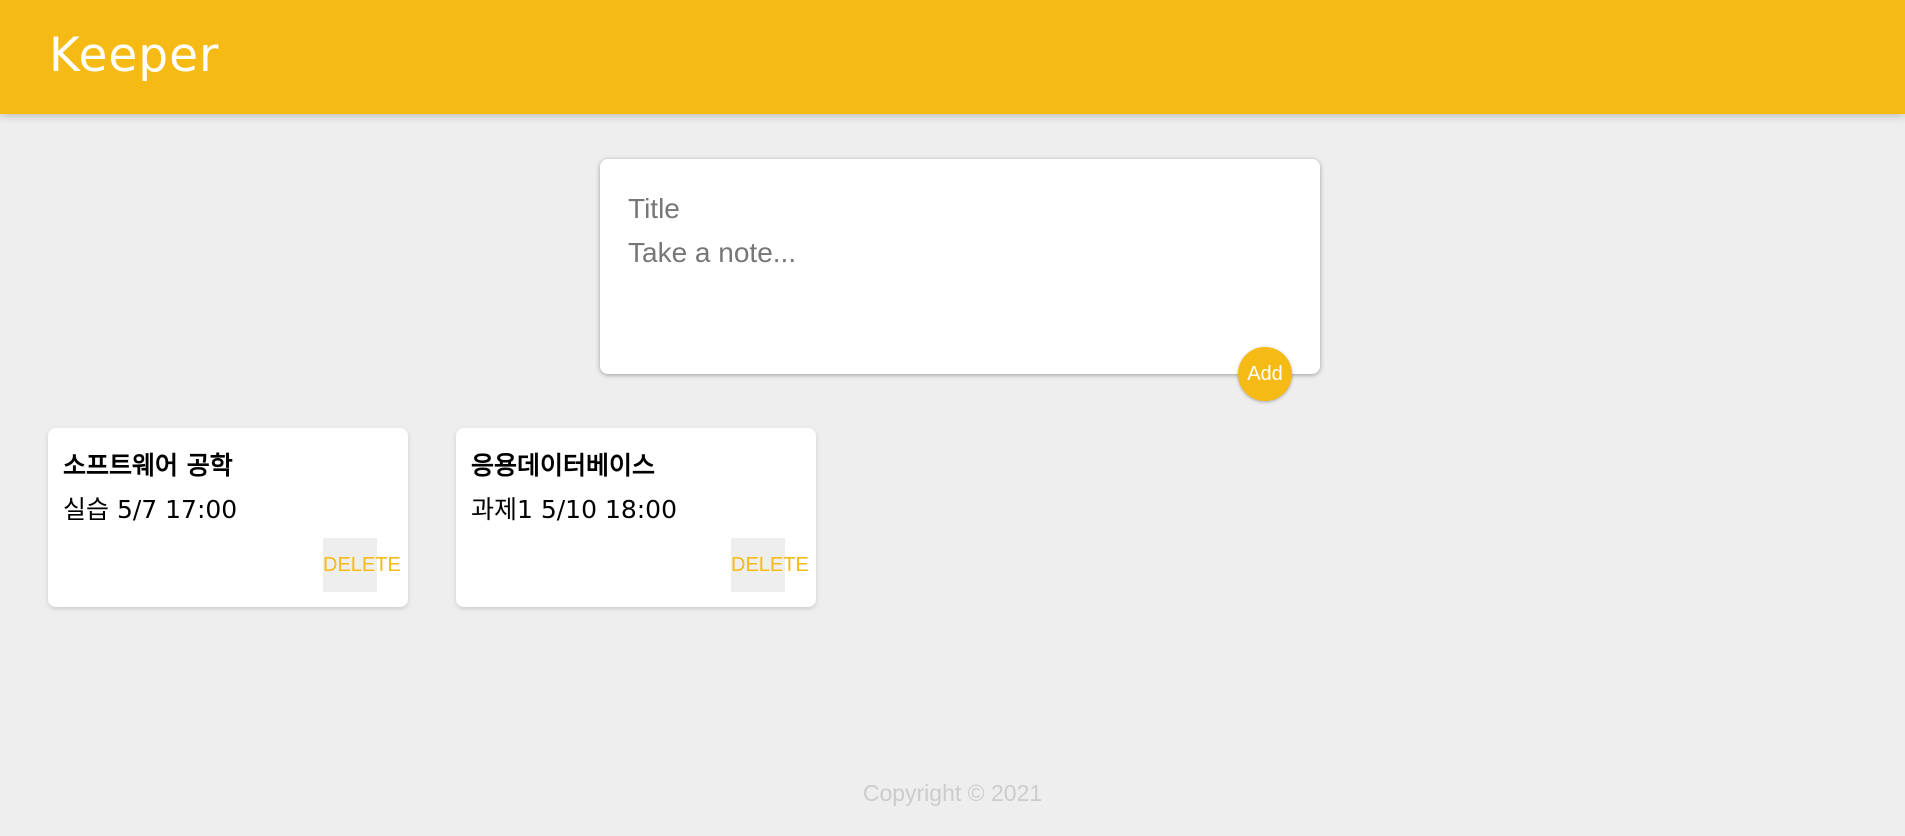 This screenshot has width=1905, height=836. I want to click on note-title: 응용데이터베이스, so click(563, 465).